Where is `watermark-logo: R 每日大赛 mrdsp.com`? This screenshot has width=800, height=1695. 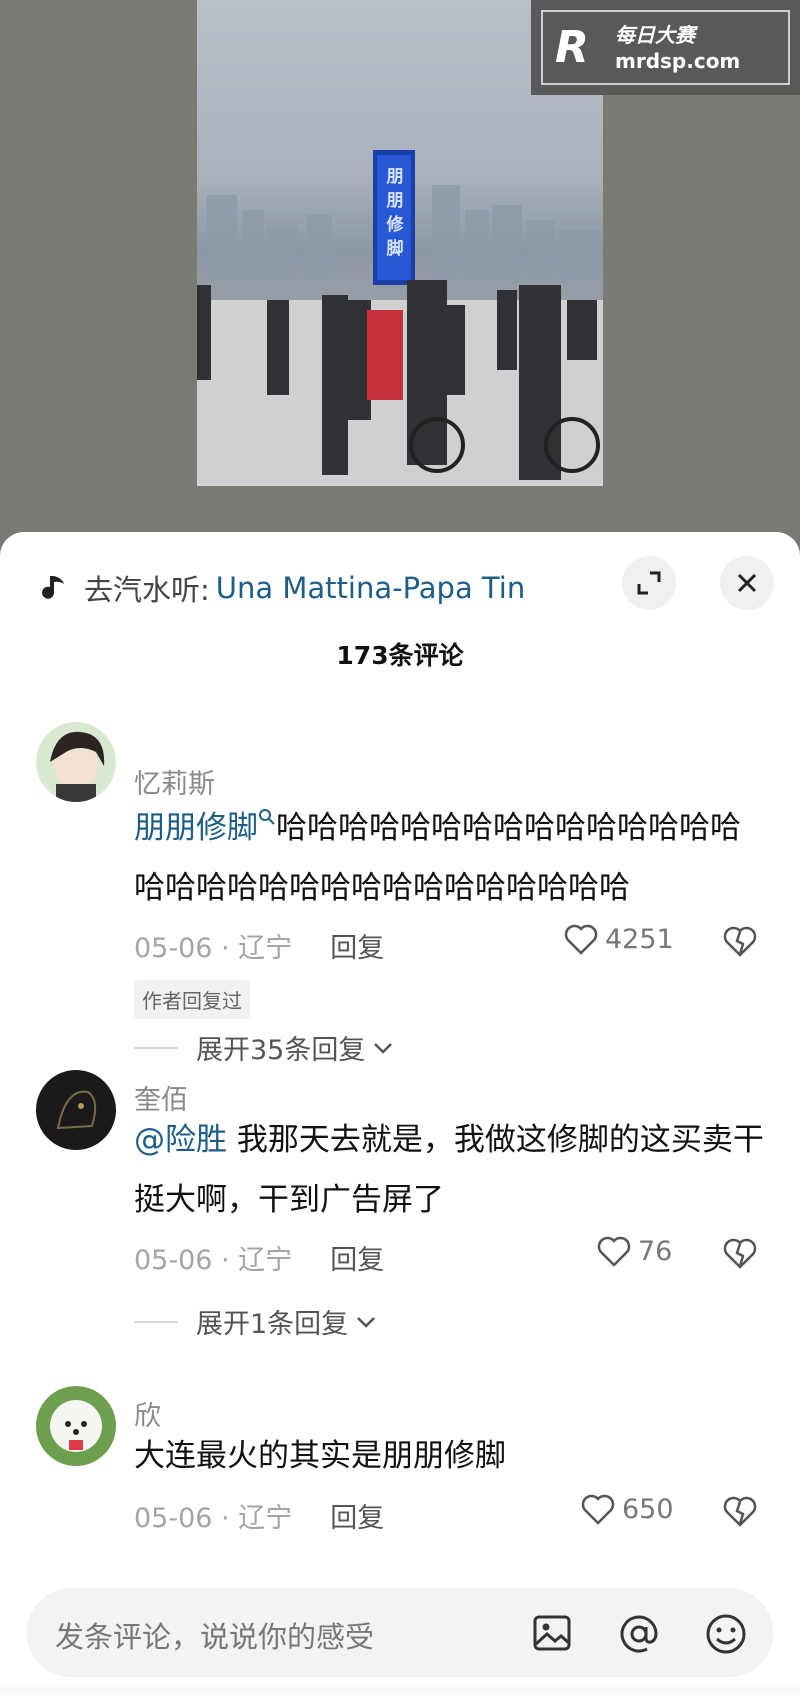
watermark-logo: R 每日大赛 mrdsp.com is located at coordinates (665, 47).